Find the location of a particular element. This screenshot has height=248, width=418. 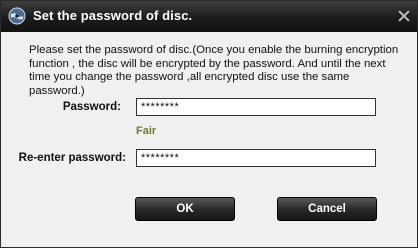

close-icon is located at coordinates (404, 16).